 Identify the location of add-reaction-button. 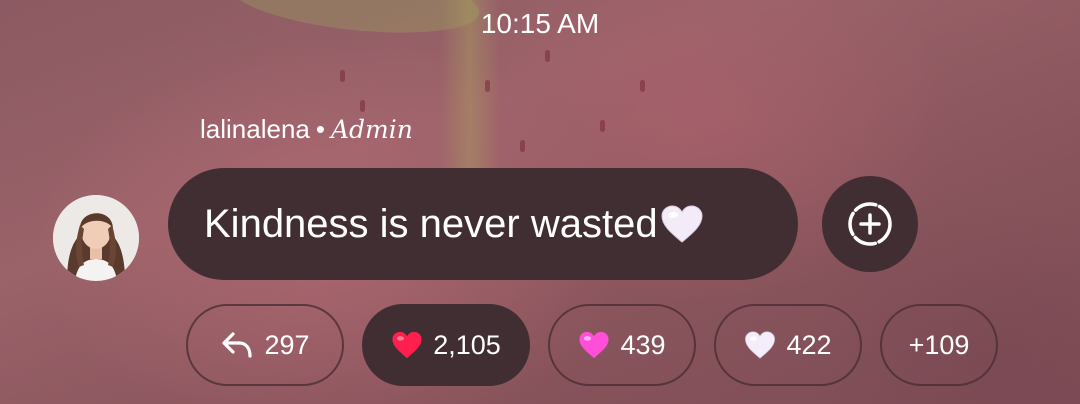
(870, 224).